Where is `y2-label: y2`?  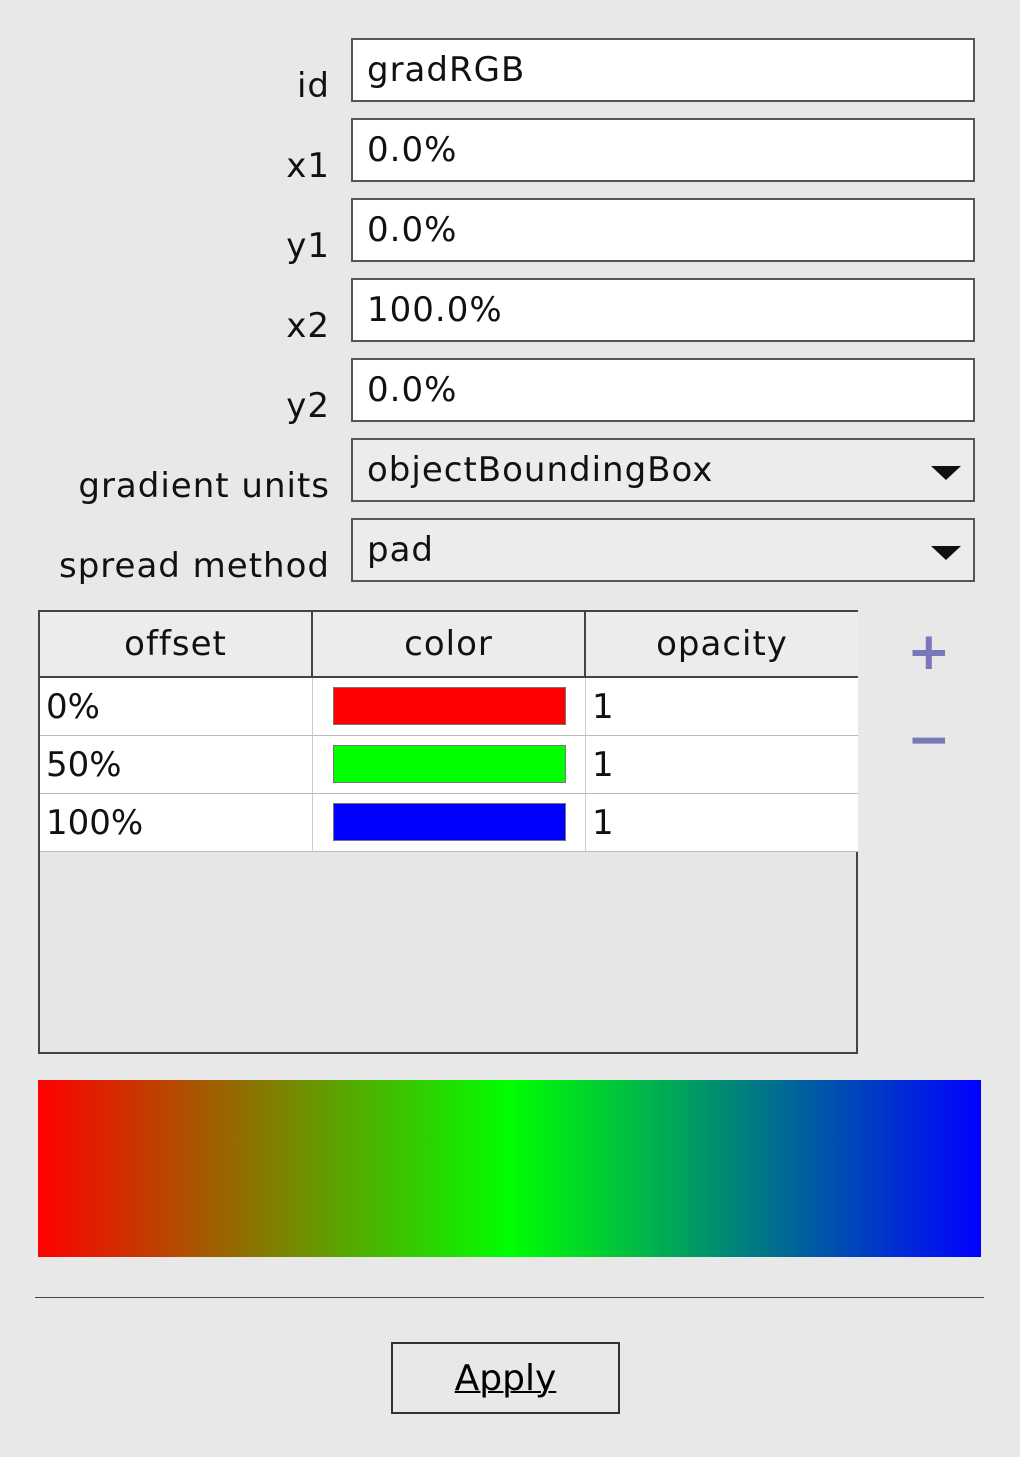
y2-label: y2 is located at coordinates (308, 406).